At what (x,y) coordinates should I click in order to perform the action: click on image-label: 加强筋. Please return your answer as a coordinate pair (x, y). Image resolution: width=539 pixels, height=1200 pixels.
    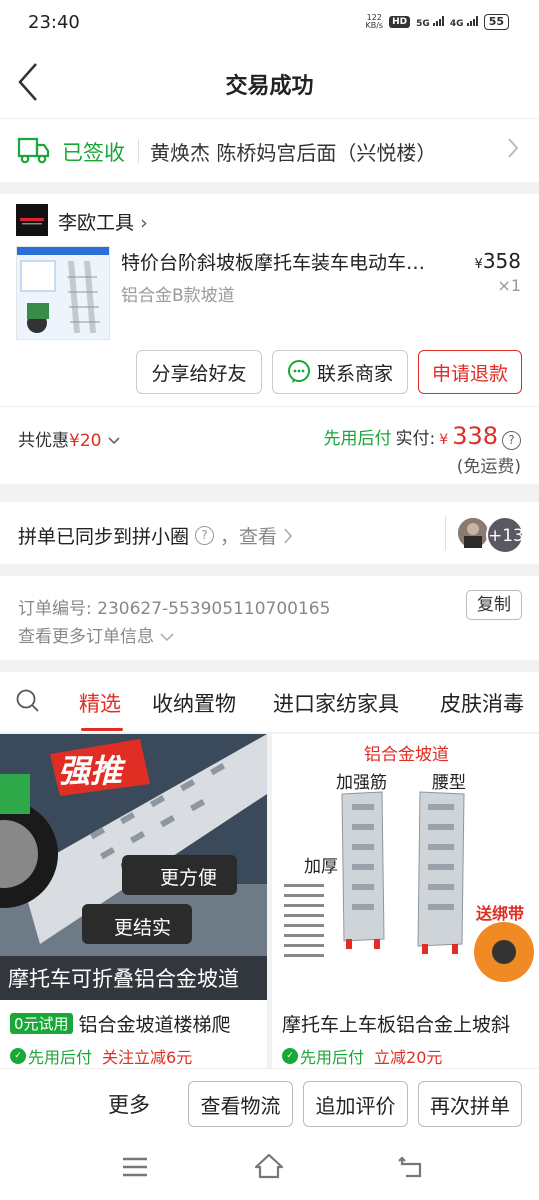
    Looking at the image, I should click on (361, 783).